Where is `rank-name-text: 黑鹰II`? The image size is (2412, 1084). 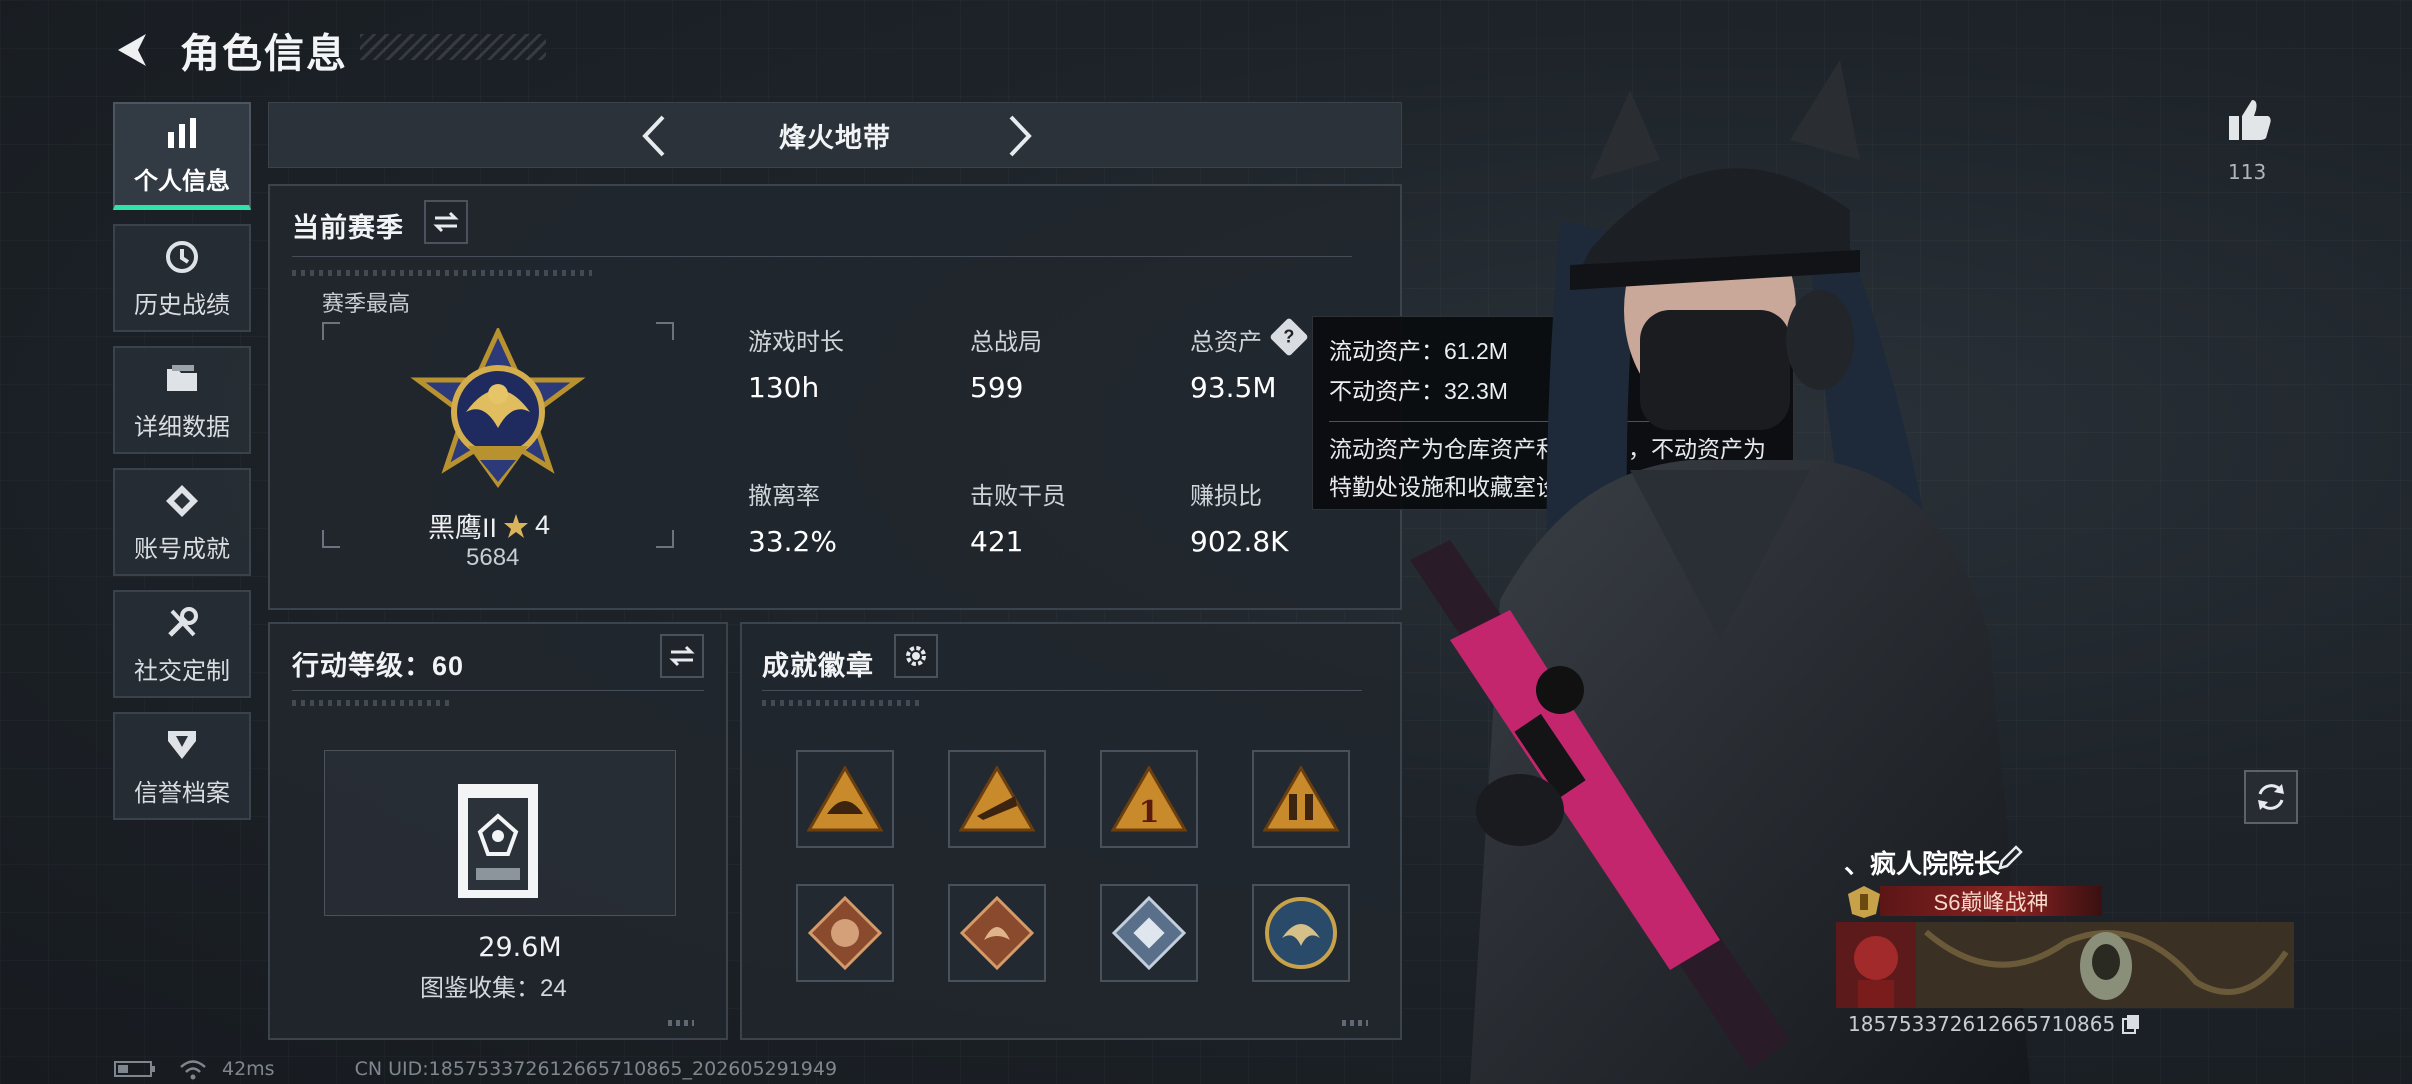
rank-name-text: 黑鹰II is located at coordinates (463, 528).